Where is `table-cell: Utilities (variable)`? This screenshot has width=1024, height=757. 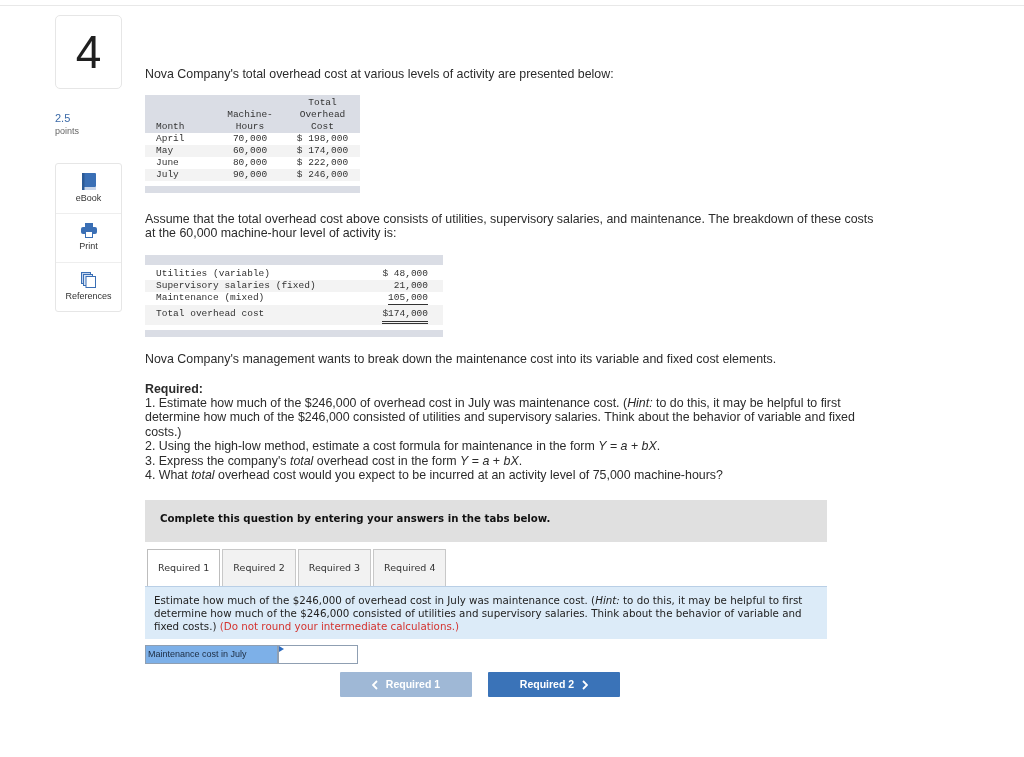
table-cell: Utilities (variable) is located at coordinates (213, 274).